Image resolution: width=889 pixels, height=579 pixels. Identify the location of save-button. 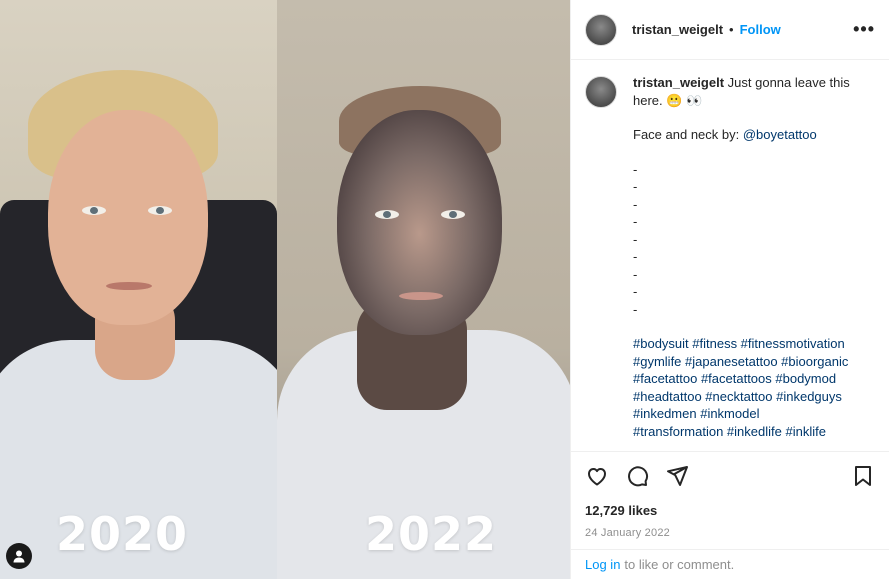
(863, 476).